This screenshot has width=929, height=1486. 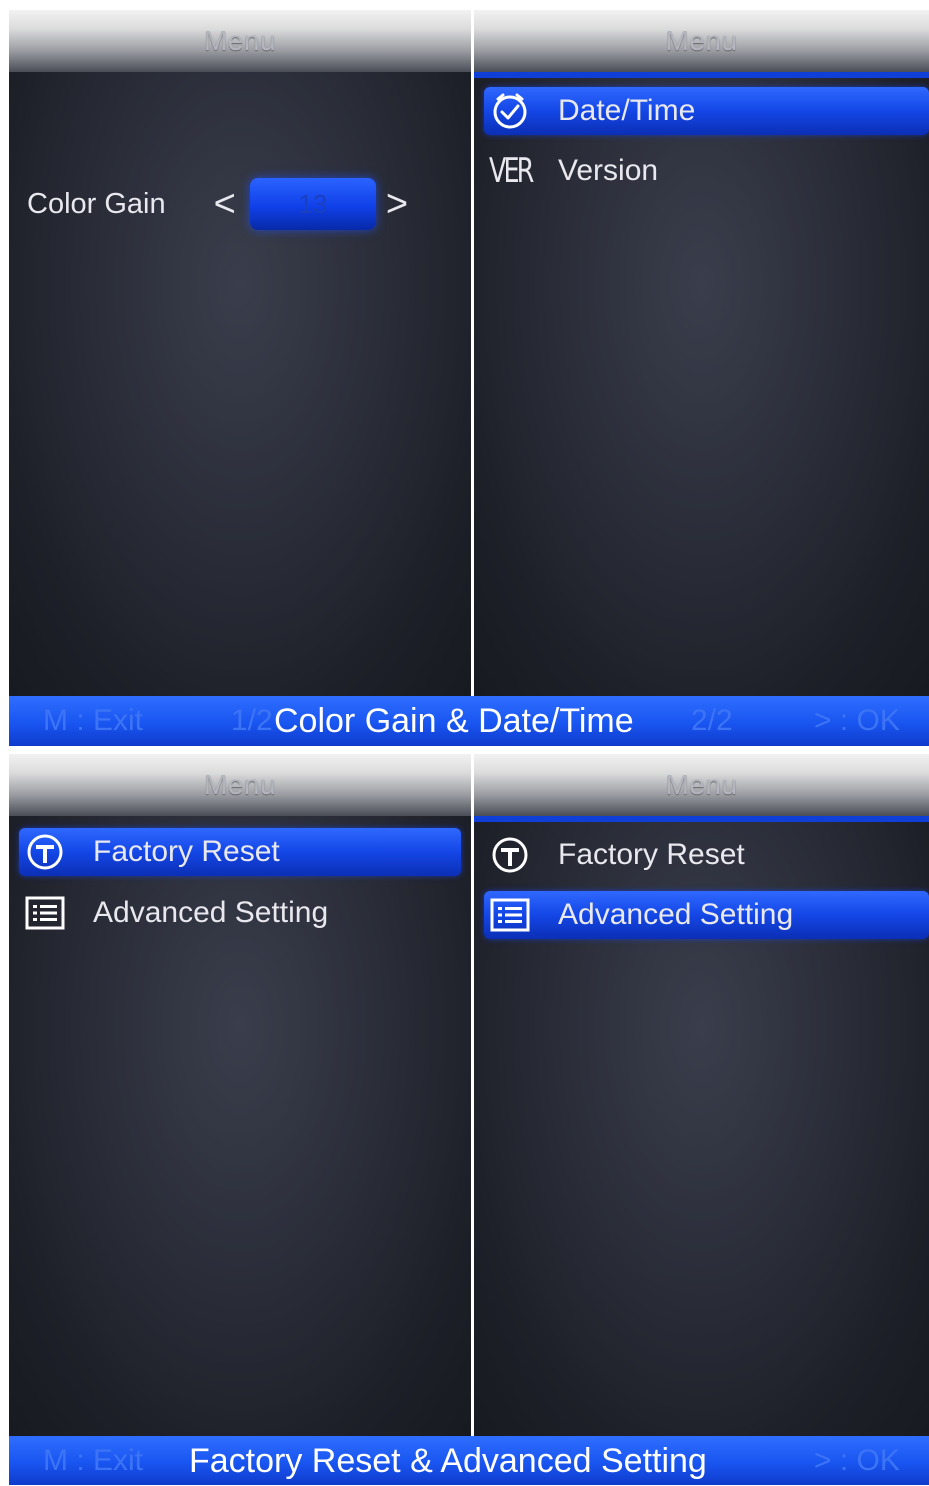 What do you see at coordinates (225, 204) in the screenshot?
I see `decrease-arrow-icon: <` at bounding box center [225, 204].